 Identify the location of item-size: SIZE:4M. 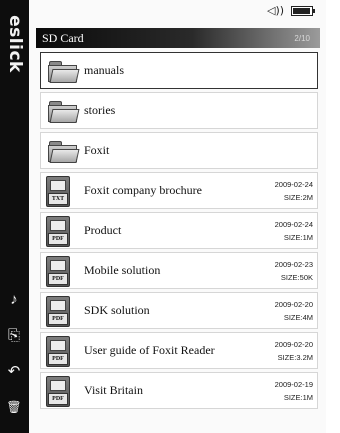
(298, 317).